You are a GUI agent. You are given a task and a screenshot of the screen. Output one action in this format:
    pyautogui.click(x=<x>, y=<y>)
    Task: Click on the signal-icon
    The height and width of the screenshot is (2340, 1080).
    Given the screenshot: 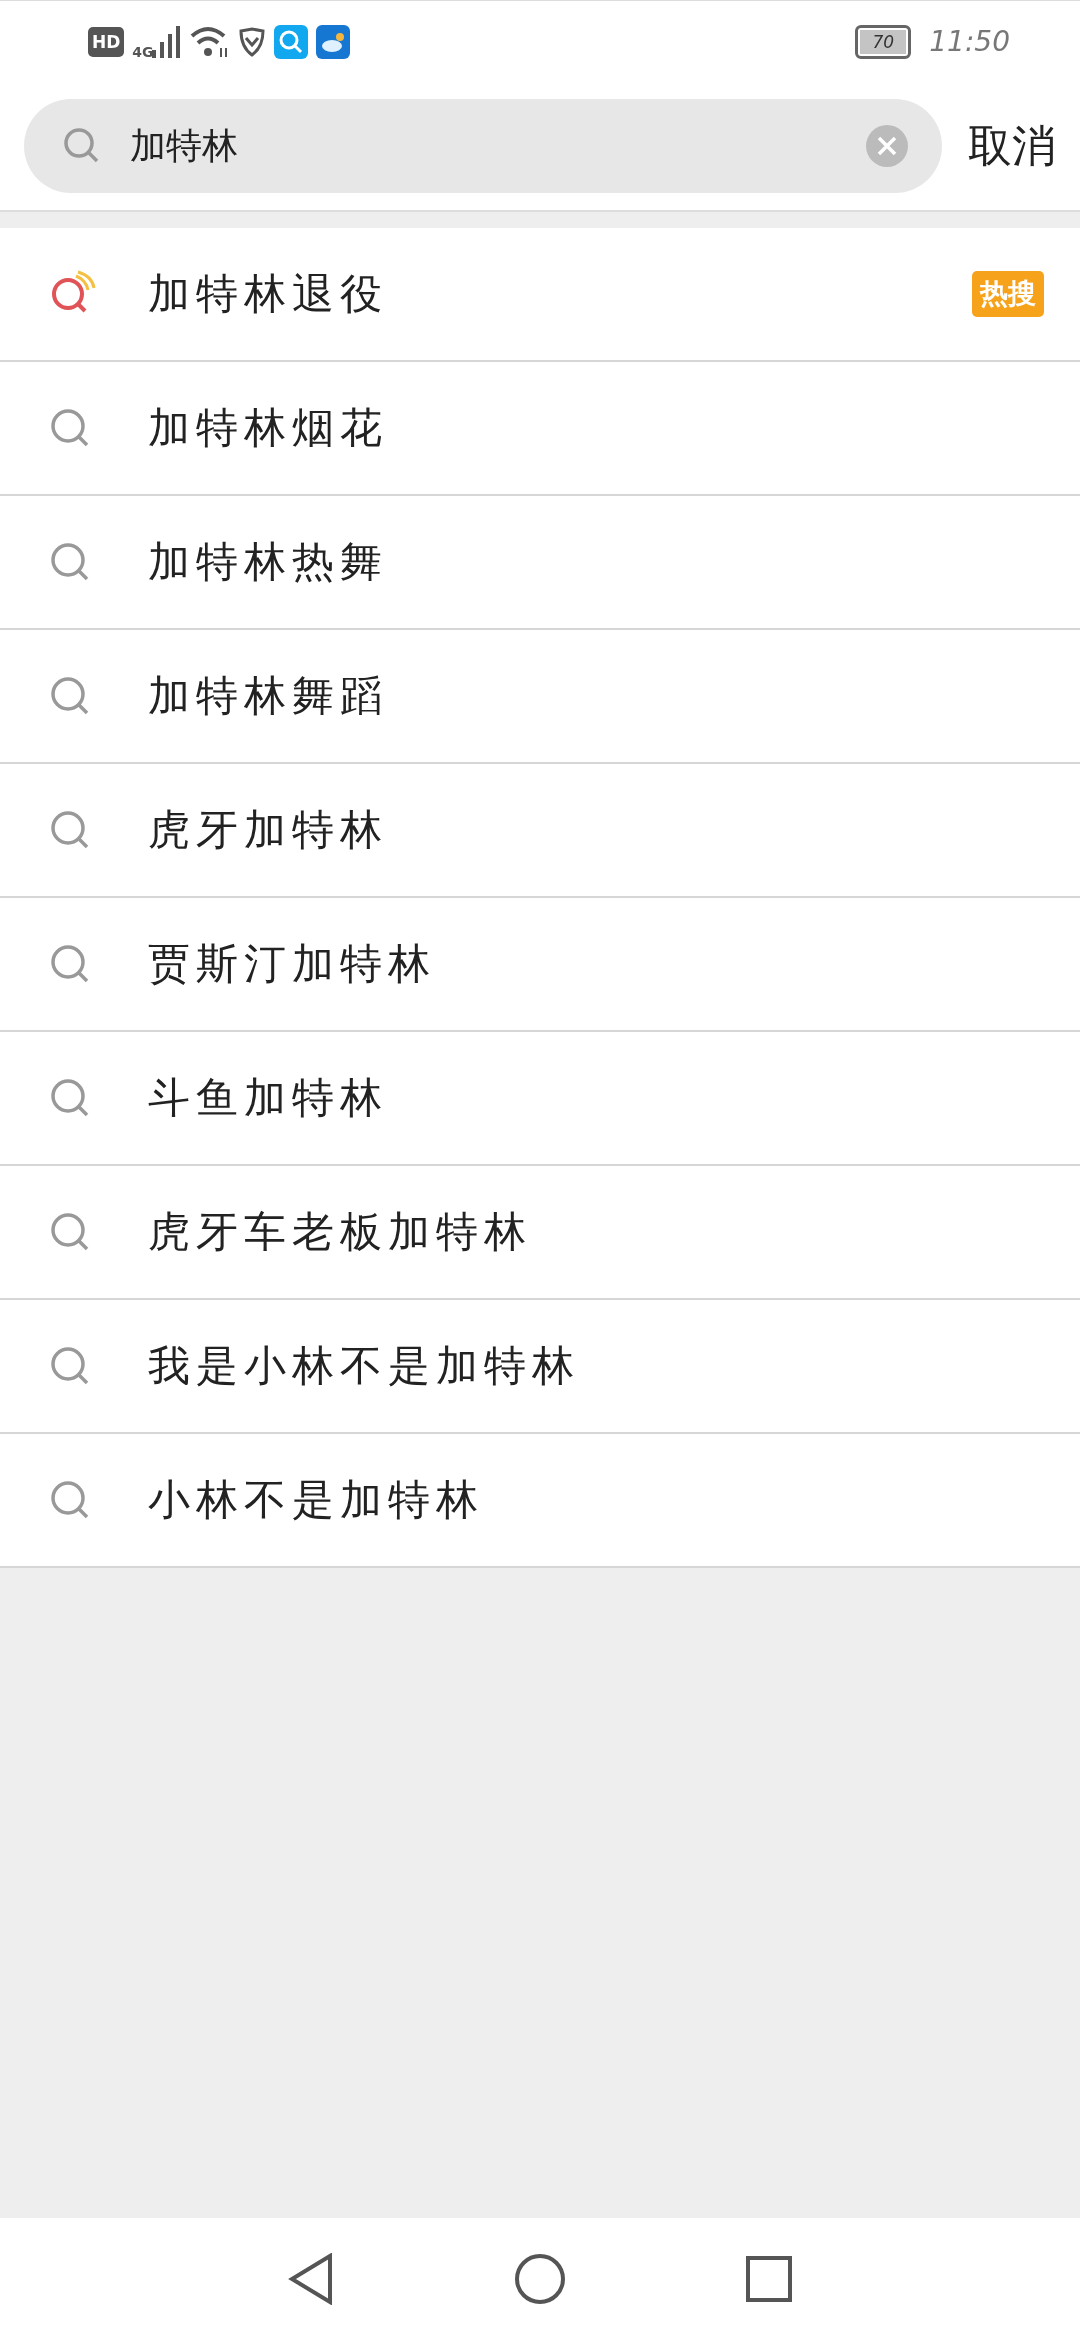 What is the action you would take?
    pyautogui.click(x=166, y=41)
    